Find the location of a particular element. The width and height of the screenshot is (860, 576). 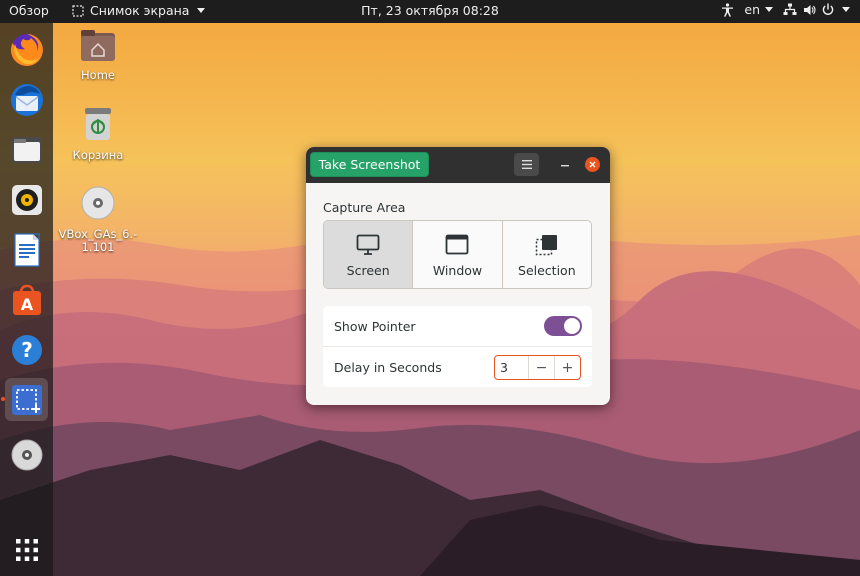

delay-label: Delay in Seconds is located at coordinates (388, 367).